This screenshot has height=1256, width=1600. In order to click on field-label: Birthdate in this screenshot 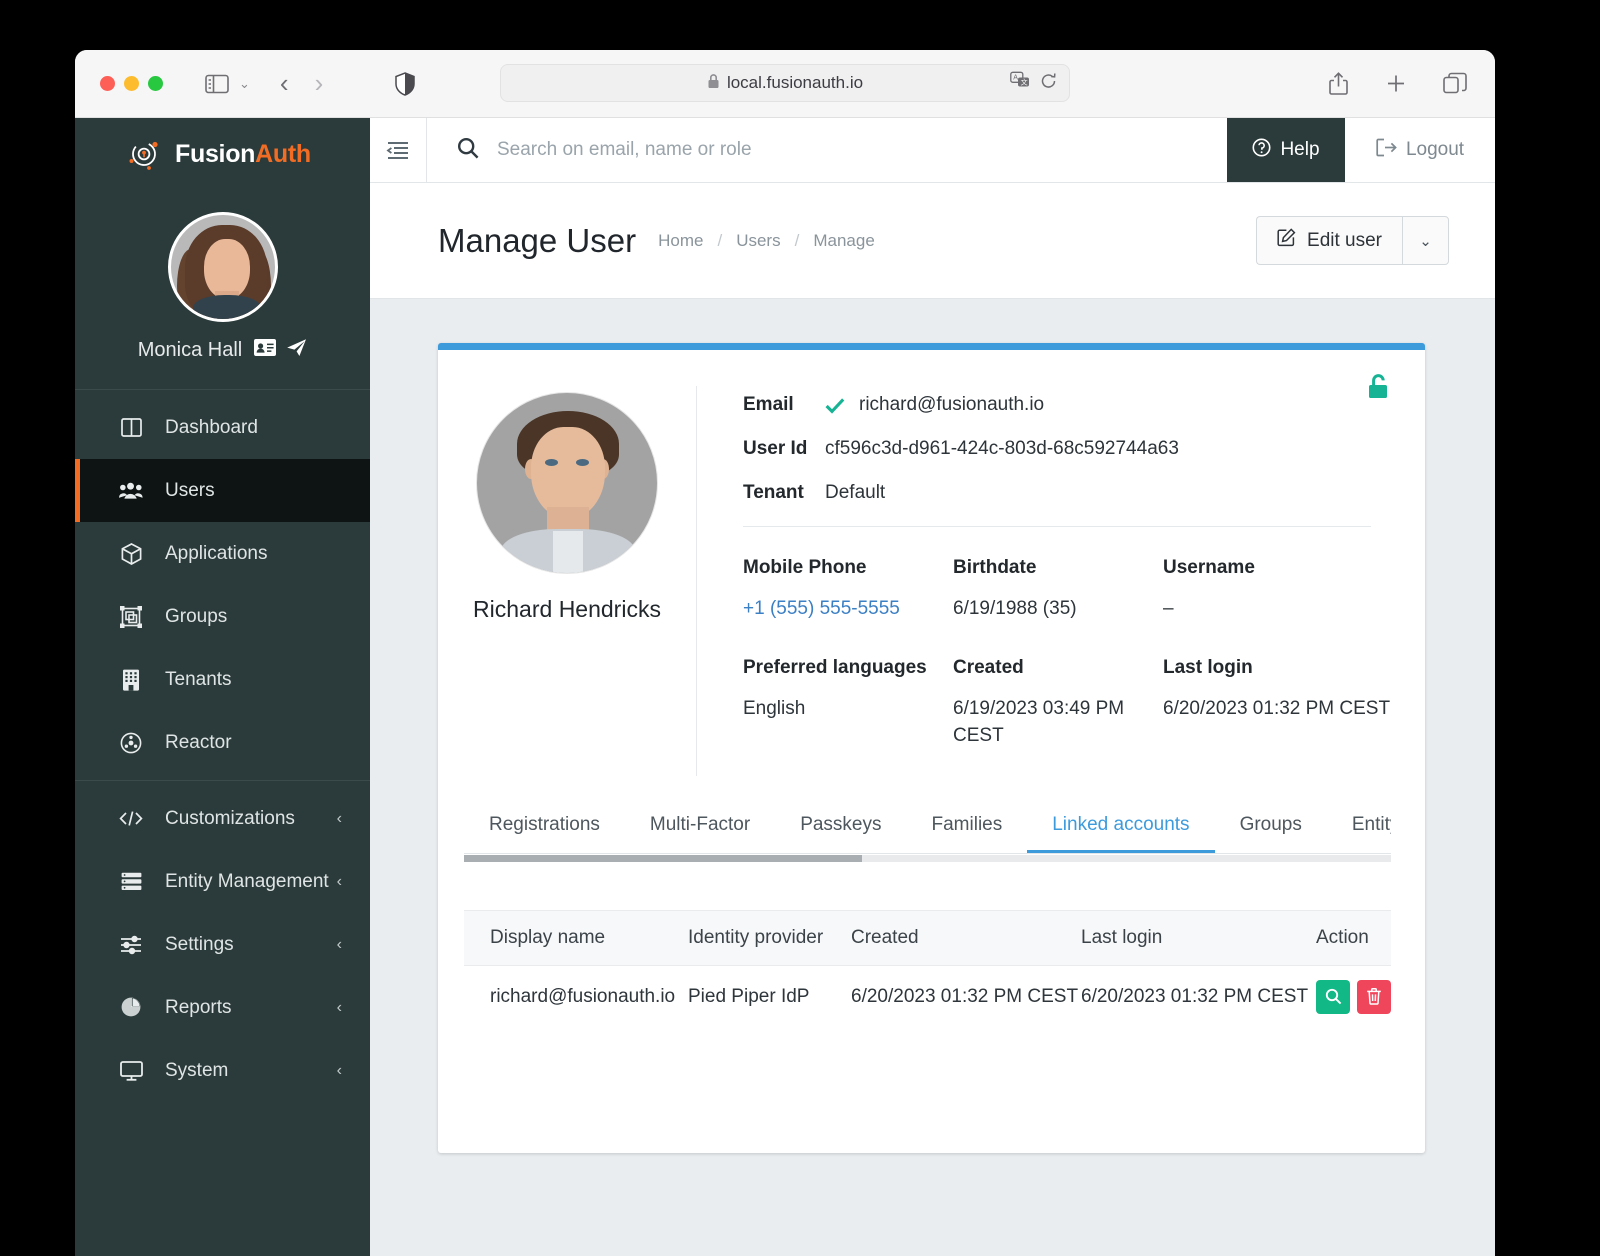, I will do `click(995, 567)`.